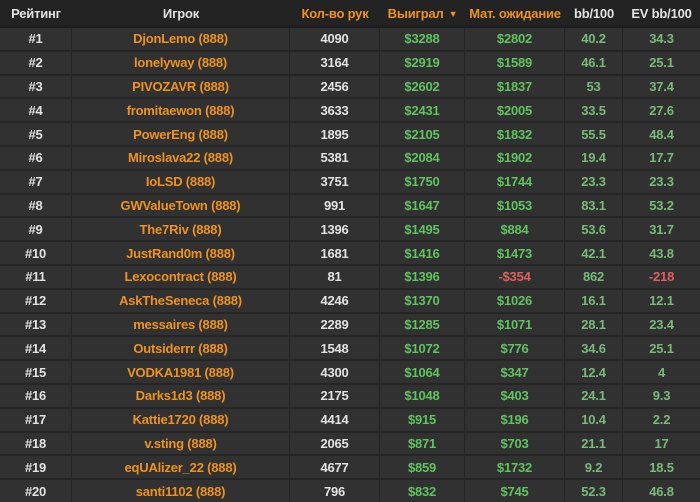  Describe the element at coordinates (422, 467) in the screenshot. I see `won-cell: $859` at that location.